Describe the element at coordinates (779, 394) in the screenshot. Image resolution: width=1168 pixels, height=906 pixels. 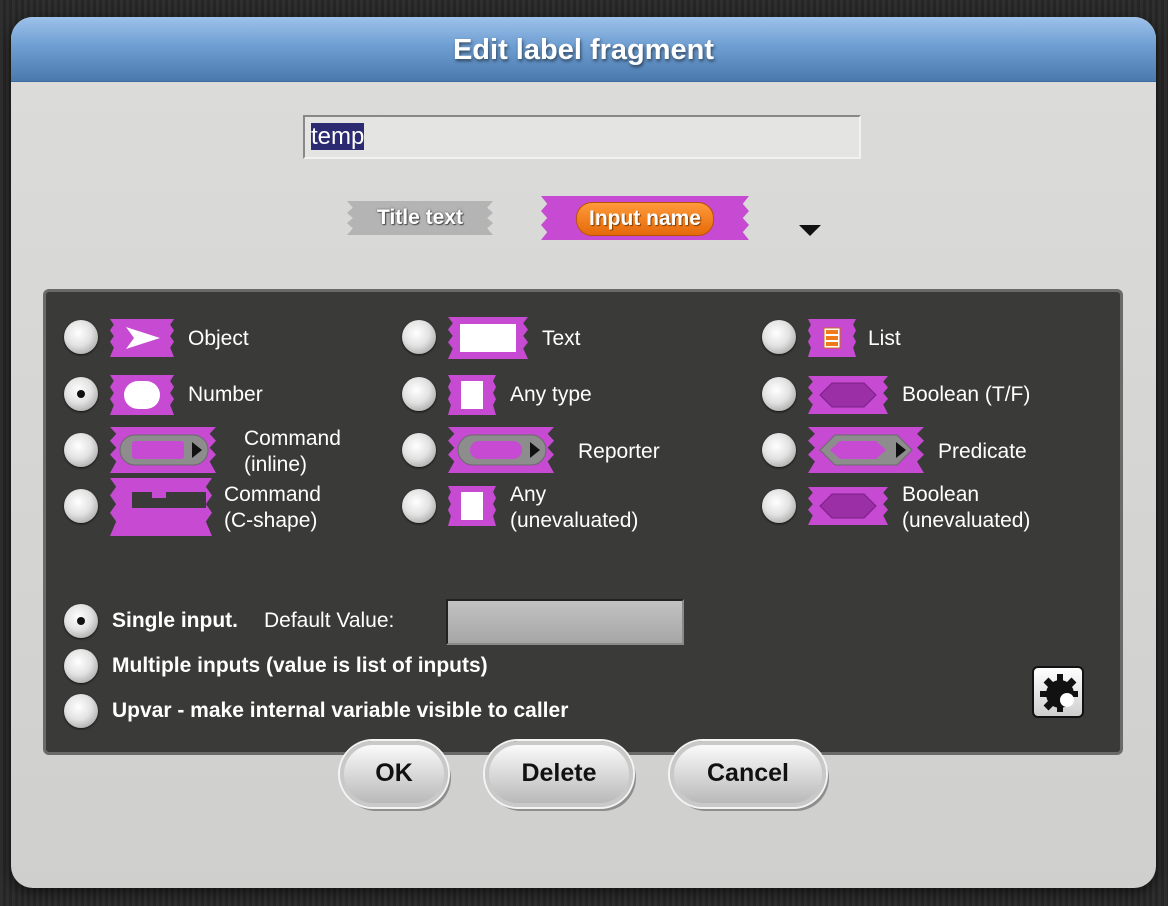
I see `radio-boolean` at that location.